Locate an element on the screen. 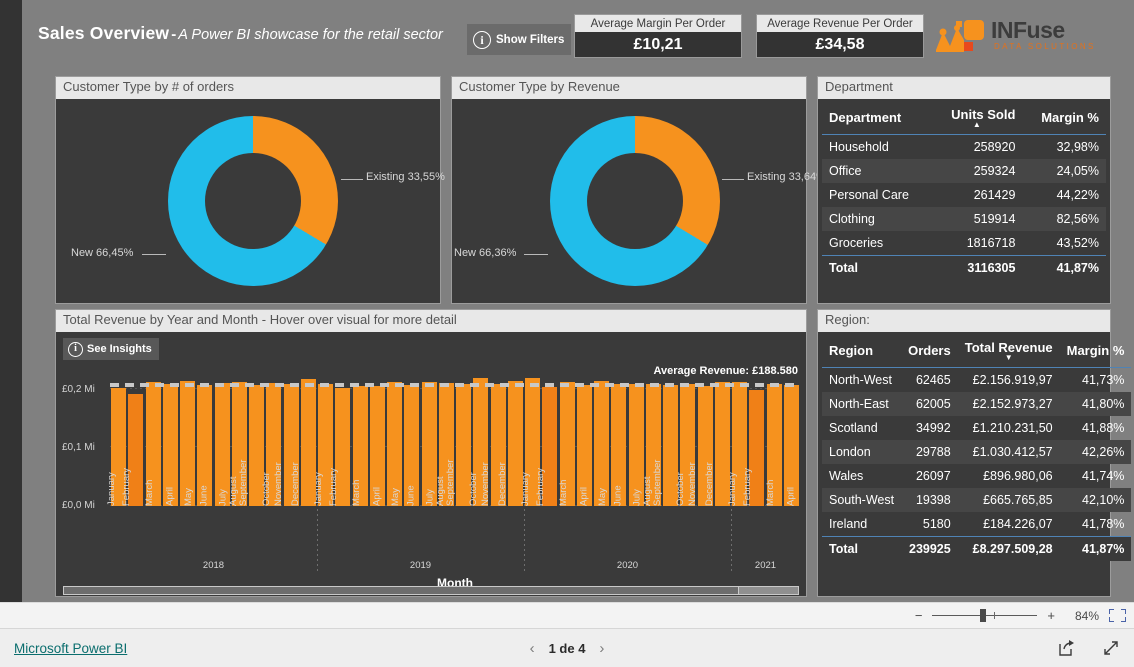 The height and width of the screenshot is (667, 1134). year-text: 2018 is located at coordinates (213, 565).